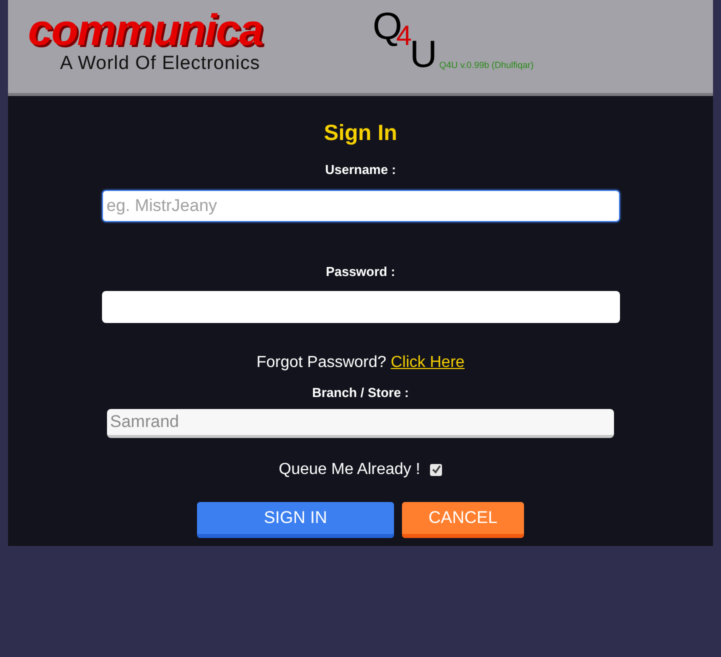 This screenshot has width=721, height=657. Describe the element at coordinates (486, 65) in the screenshot. I see `version-text: Q4U v.0.99b (Dhulfiqar)` at that location.